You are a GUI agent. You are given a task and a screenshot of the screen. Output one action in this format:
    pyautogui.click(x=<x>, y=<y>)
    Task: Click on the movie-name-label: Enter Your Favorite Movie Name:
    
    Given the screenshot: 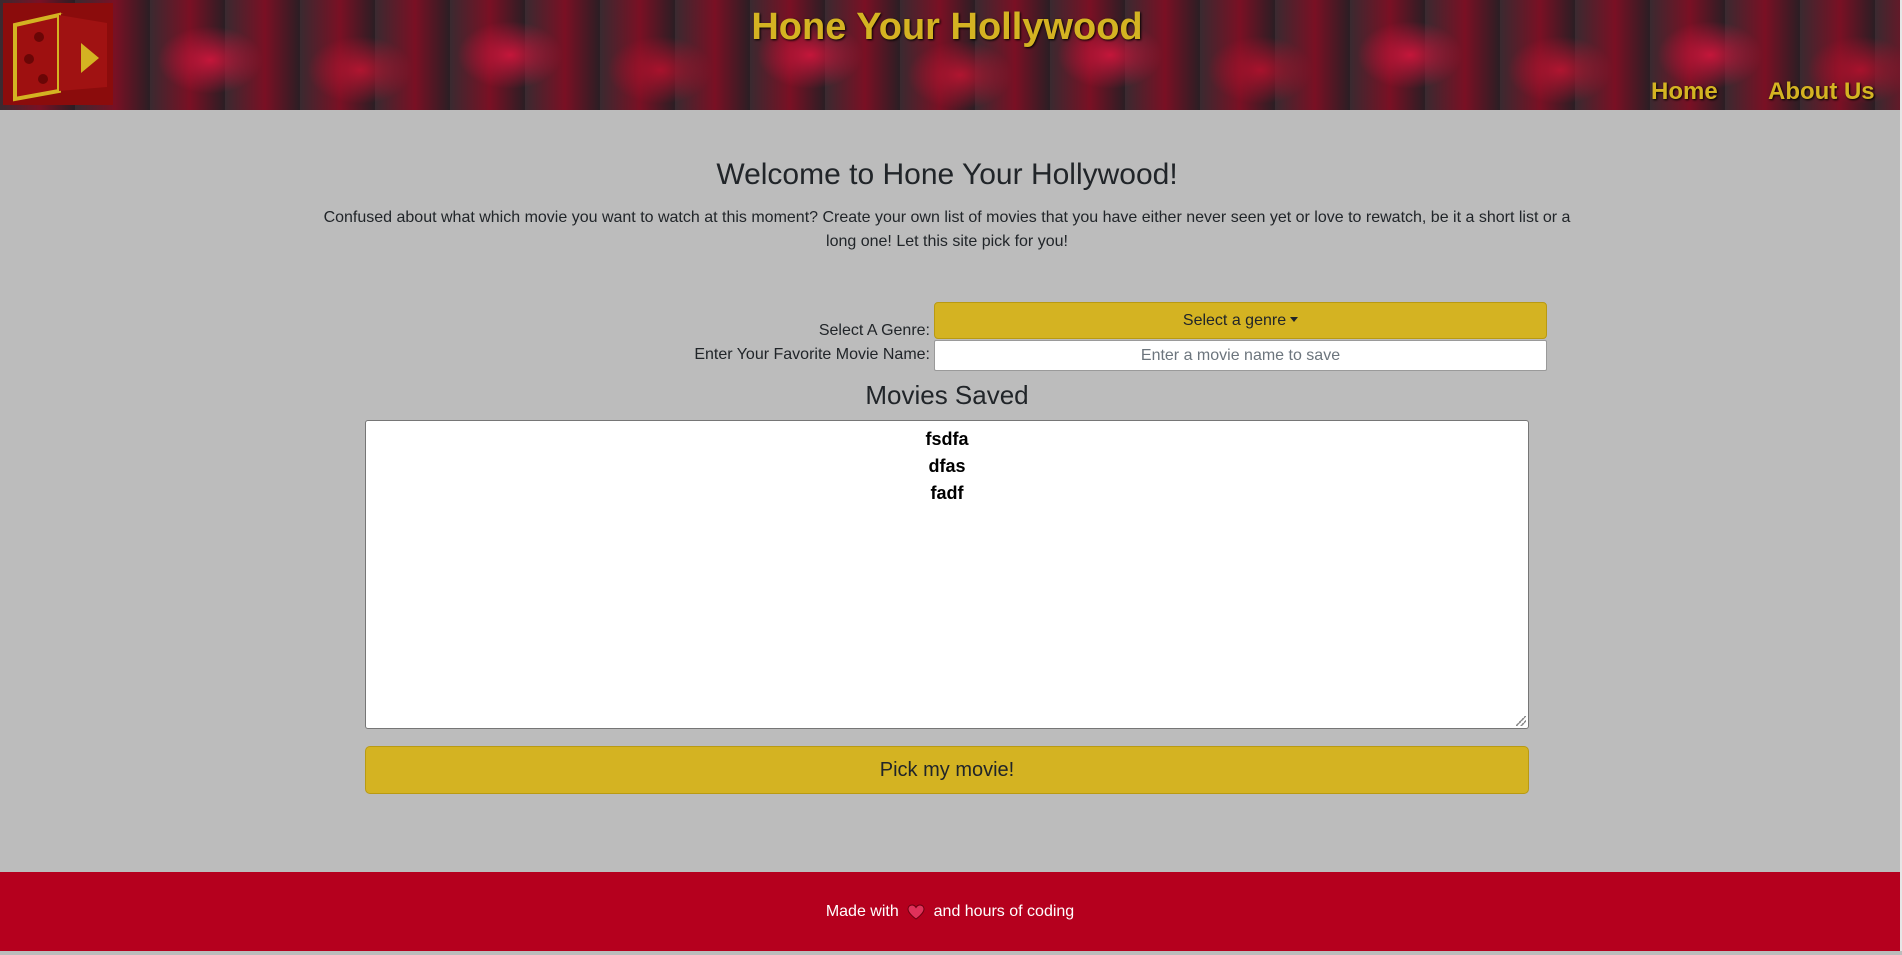 What is the action you would take?
    pyautogui.click(x=812, y=354)
    